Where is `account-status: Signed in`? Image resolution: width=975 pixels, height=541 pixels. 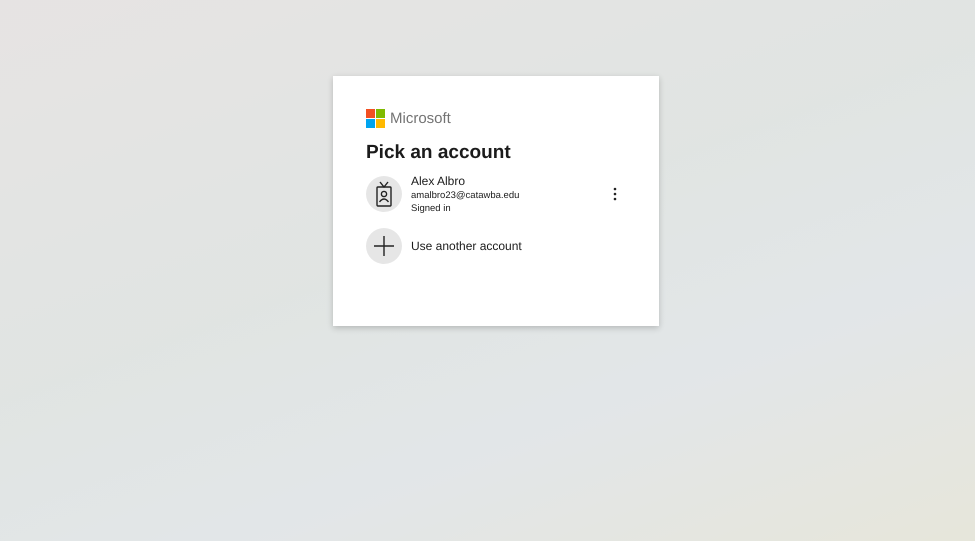 account-status: Signed in is located at coordinates (431, 208).